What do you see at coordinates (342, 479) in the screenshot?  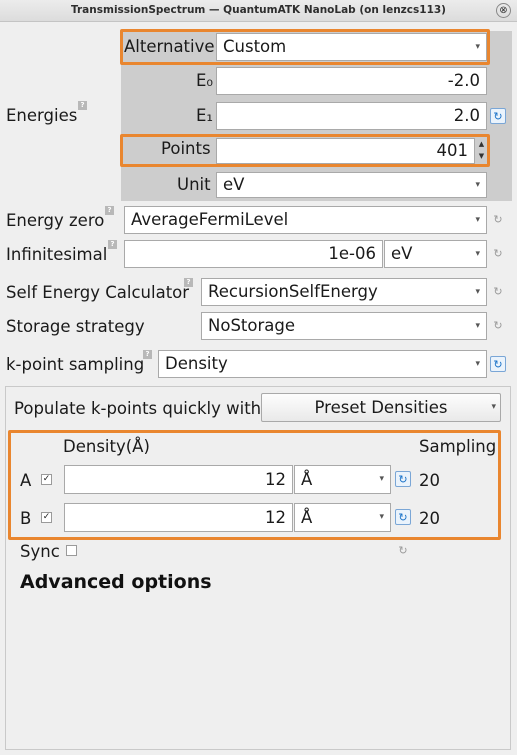 I see `axis-a-unit-dropdown: Å ▾` at bounding box center [342, 479].